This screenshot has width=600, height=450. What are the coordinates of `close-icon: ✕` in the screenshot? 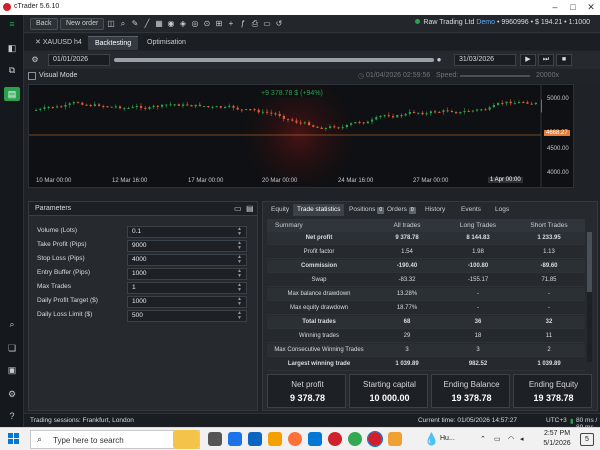 It's located at (38, 42).